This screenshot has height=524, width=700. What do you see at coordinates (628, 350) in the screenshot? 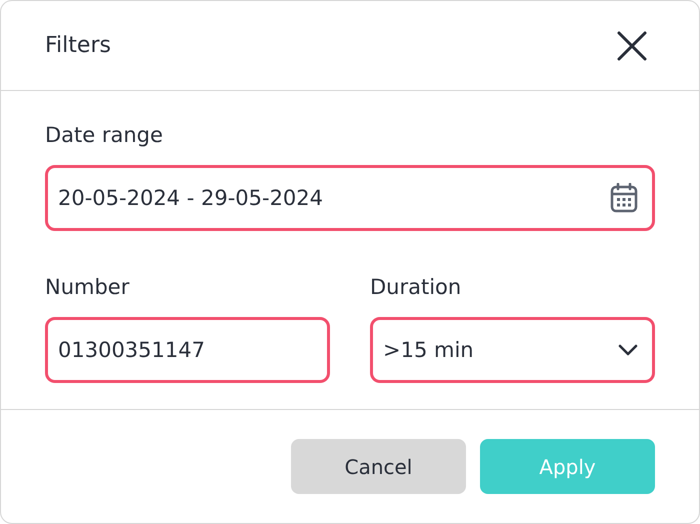
I see `chevron-down-icon` at bounding box center [628, 350].